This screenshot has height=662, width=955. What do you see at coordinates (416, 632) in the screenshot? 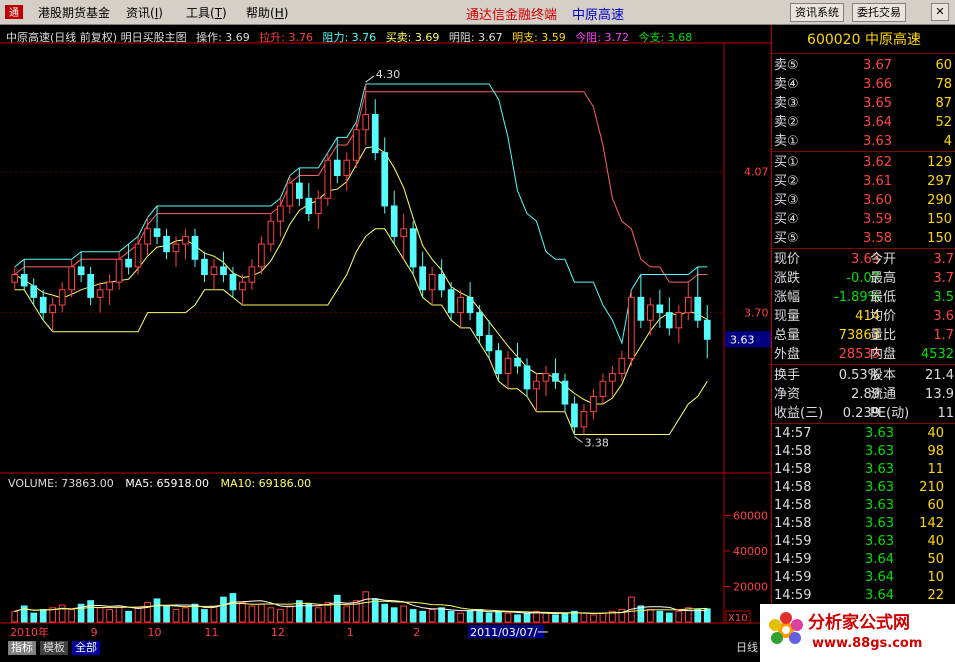
I see `time-axis-tick: 2` at bounding box center [416, 632].